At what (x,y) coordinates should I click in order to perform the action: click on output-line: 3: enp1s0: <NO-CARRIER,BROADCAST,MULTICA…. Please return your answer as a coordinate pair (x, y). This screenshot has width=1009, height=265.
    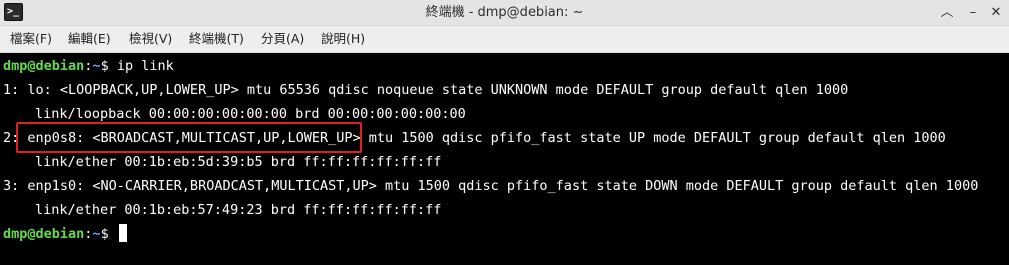
    Looking at the image, I should click on (491, 186).